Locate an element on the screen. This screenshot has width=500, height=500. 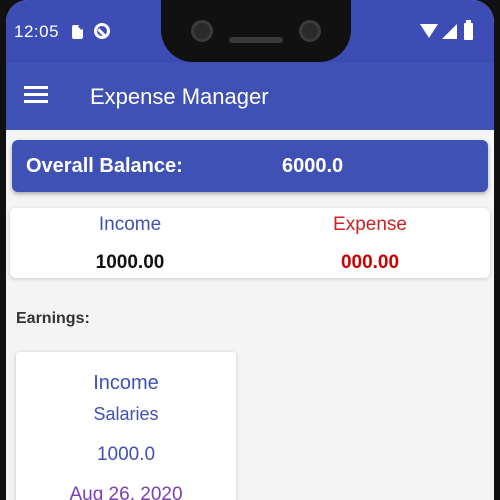
do-not-disturb-icon is located at coordinates (102, 31).